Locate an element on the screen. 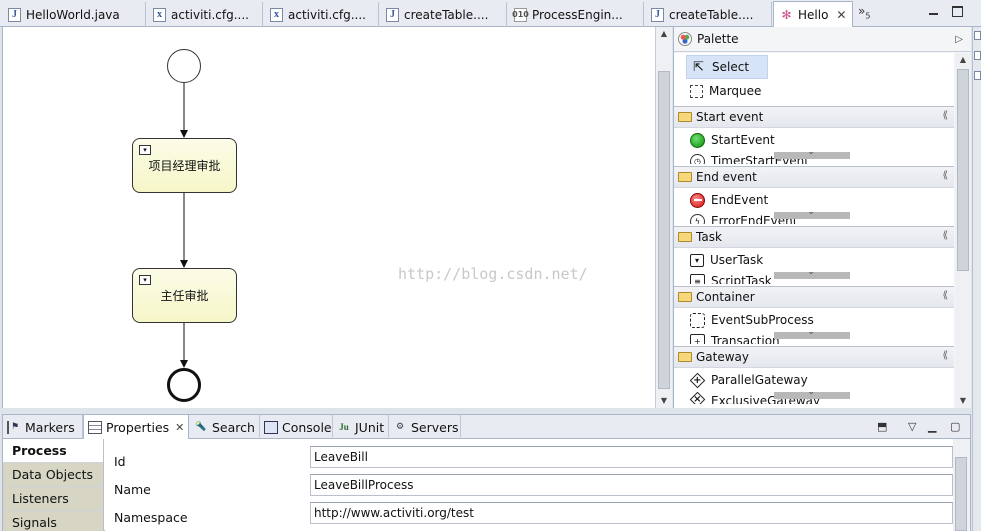 This screenshot has width=981, height=531. field-row-namespace: Namespace http://www.activiti.org/test is located at coordinates (529, 513).